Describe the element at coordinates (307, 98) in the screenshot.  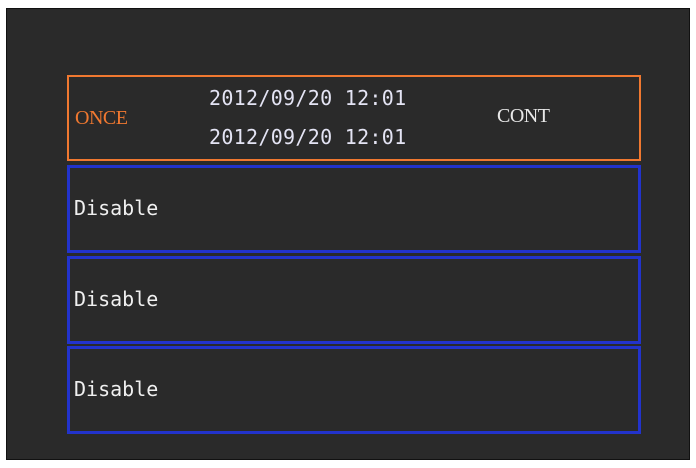
I see `start-datetime-field: 2012/09/20 12:01` at that location.